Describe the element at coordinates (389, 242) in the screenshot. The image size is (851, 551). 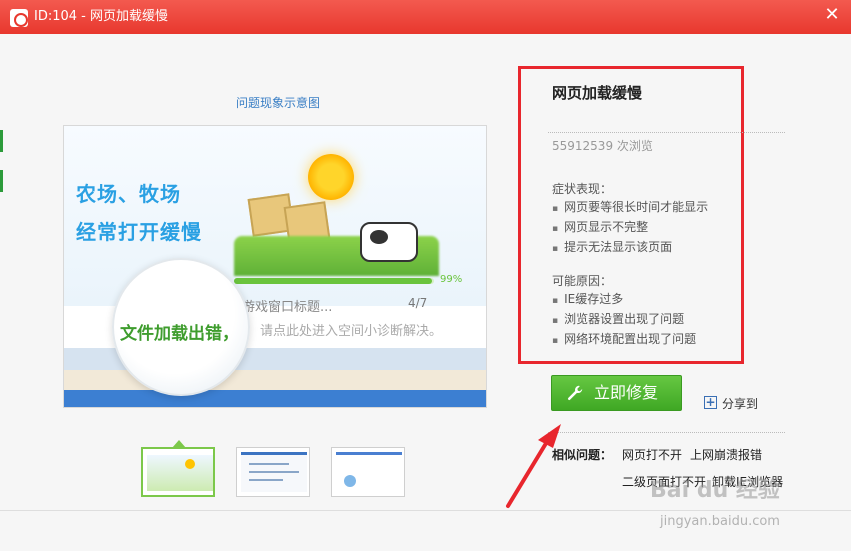
I see `cow-graphic` at that location.